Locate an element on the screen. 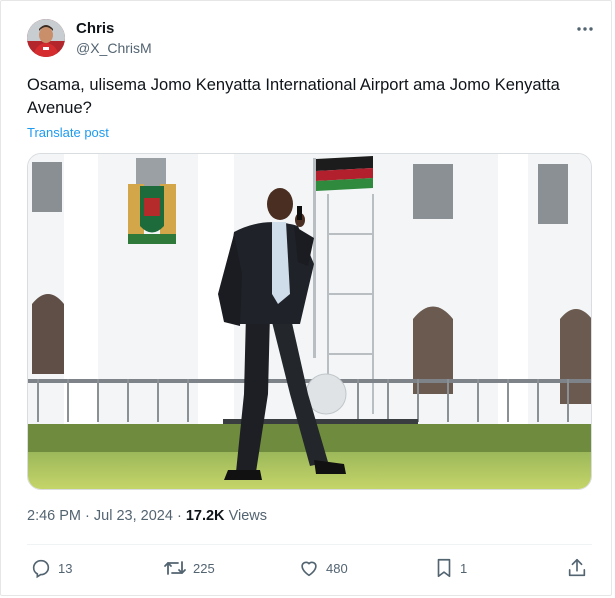 This screenshot has height=598, width=615. share-icon is located at coordinates (577, 567).